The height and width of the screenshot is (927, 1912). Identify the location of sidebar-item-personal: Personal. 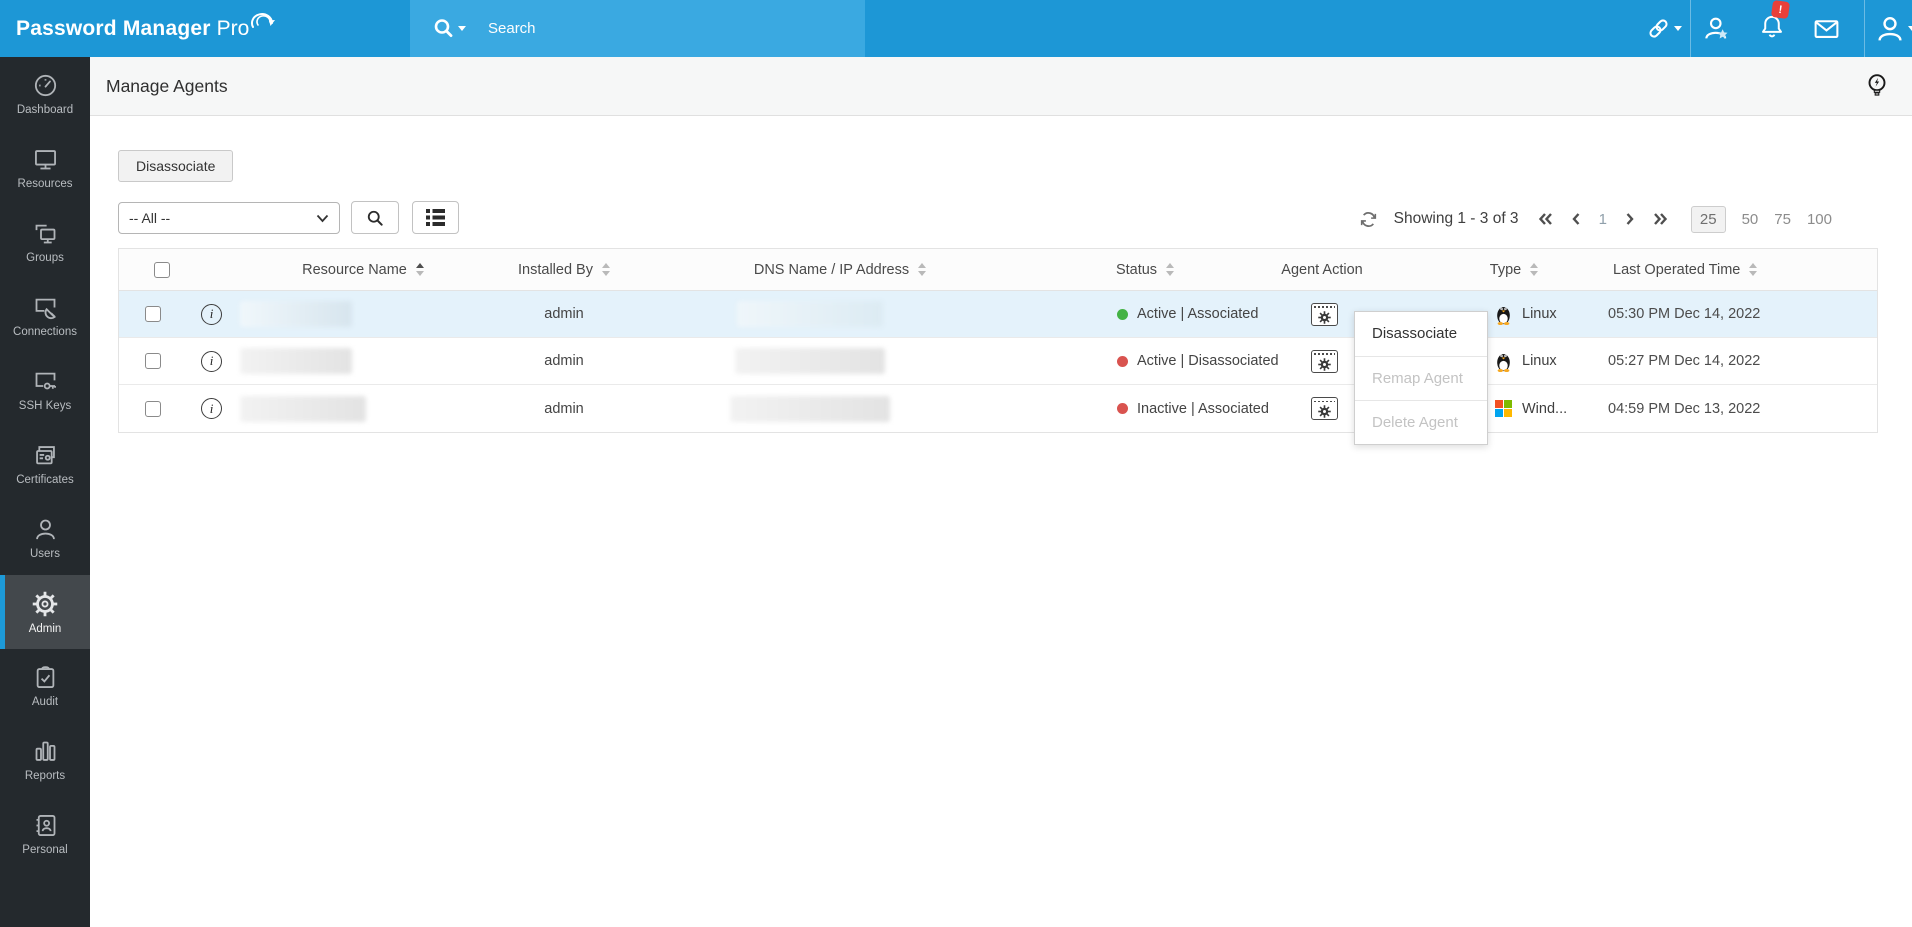
(45, 834).